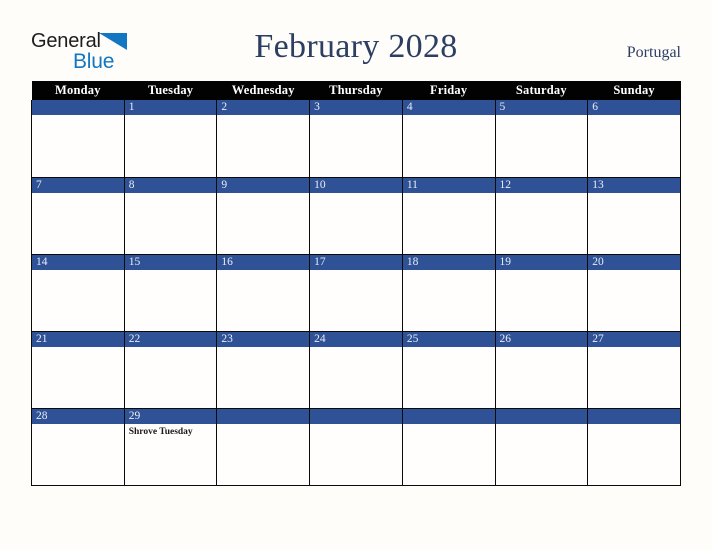  What do you see at coordinates (634, 339) in the screenshot?
I see `day-number: 27` at bounding box center [634, 339].